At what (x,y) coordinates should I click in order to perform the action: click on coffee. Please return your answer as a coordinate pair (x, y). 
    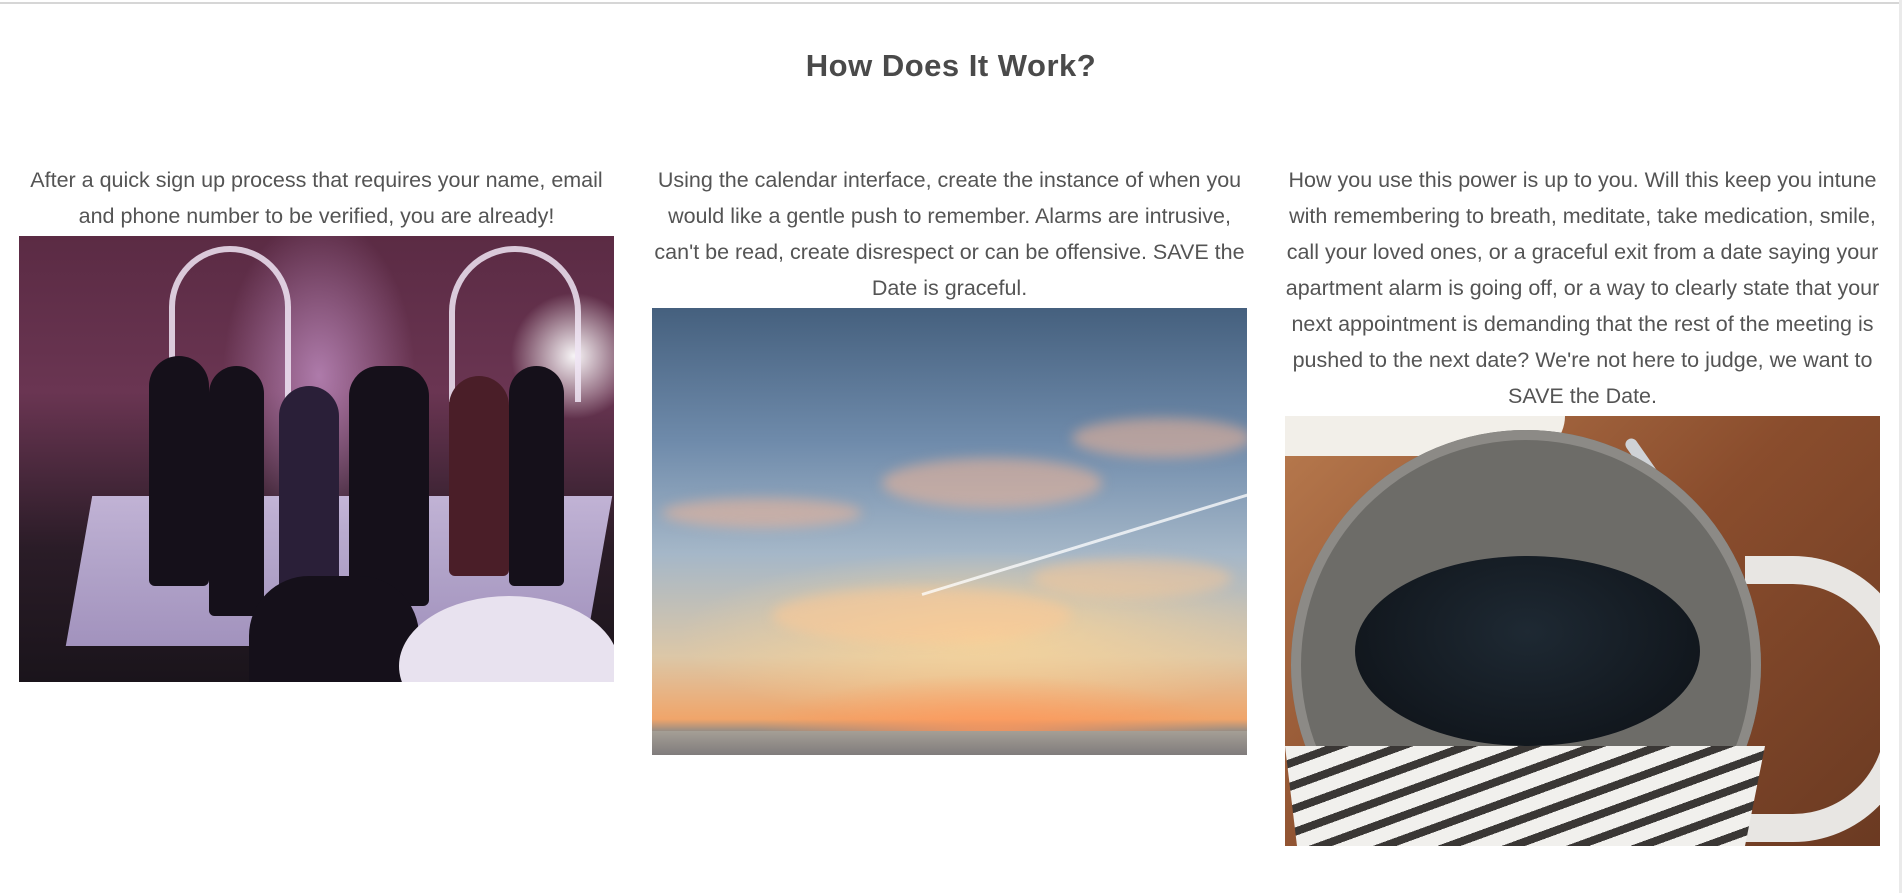
    Looking at the image, I should click on (1527, 651).